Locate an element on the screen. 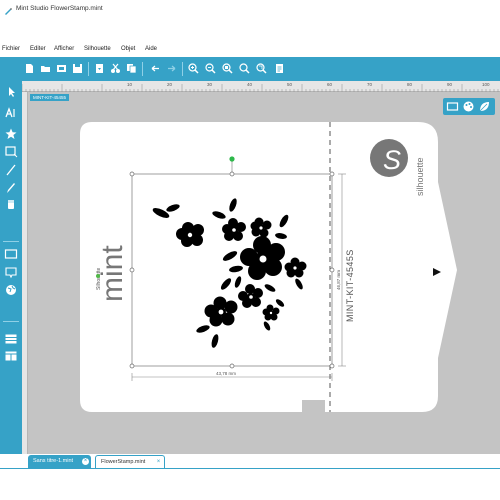 The width and height of the screenshot is (500, 500). brand-leaf-icon is located at coordinates (98, 276).